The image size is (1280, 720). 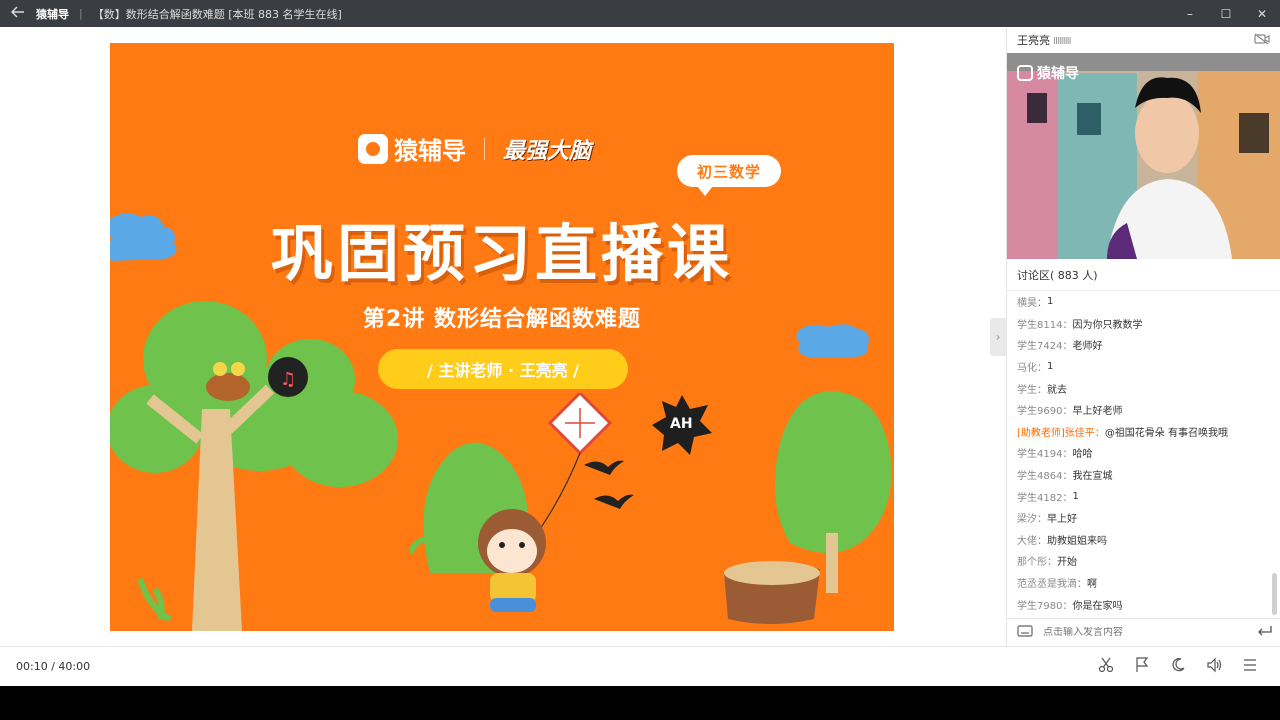 I want to click on volume-button, so click(x=1214, y=667).